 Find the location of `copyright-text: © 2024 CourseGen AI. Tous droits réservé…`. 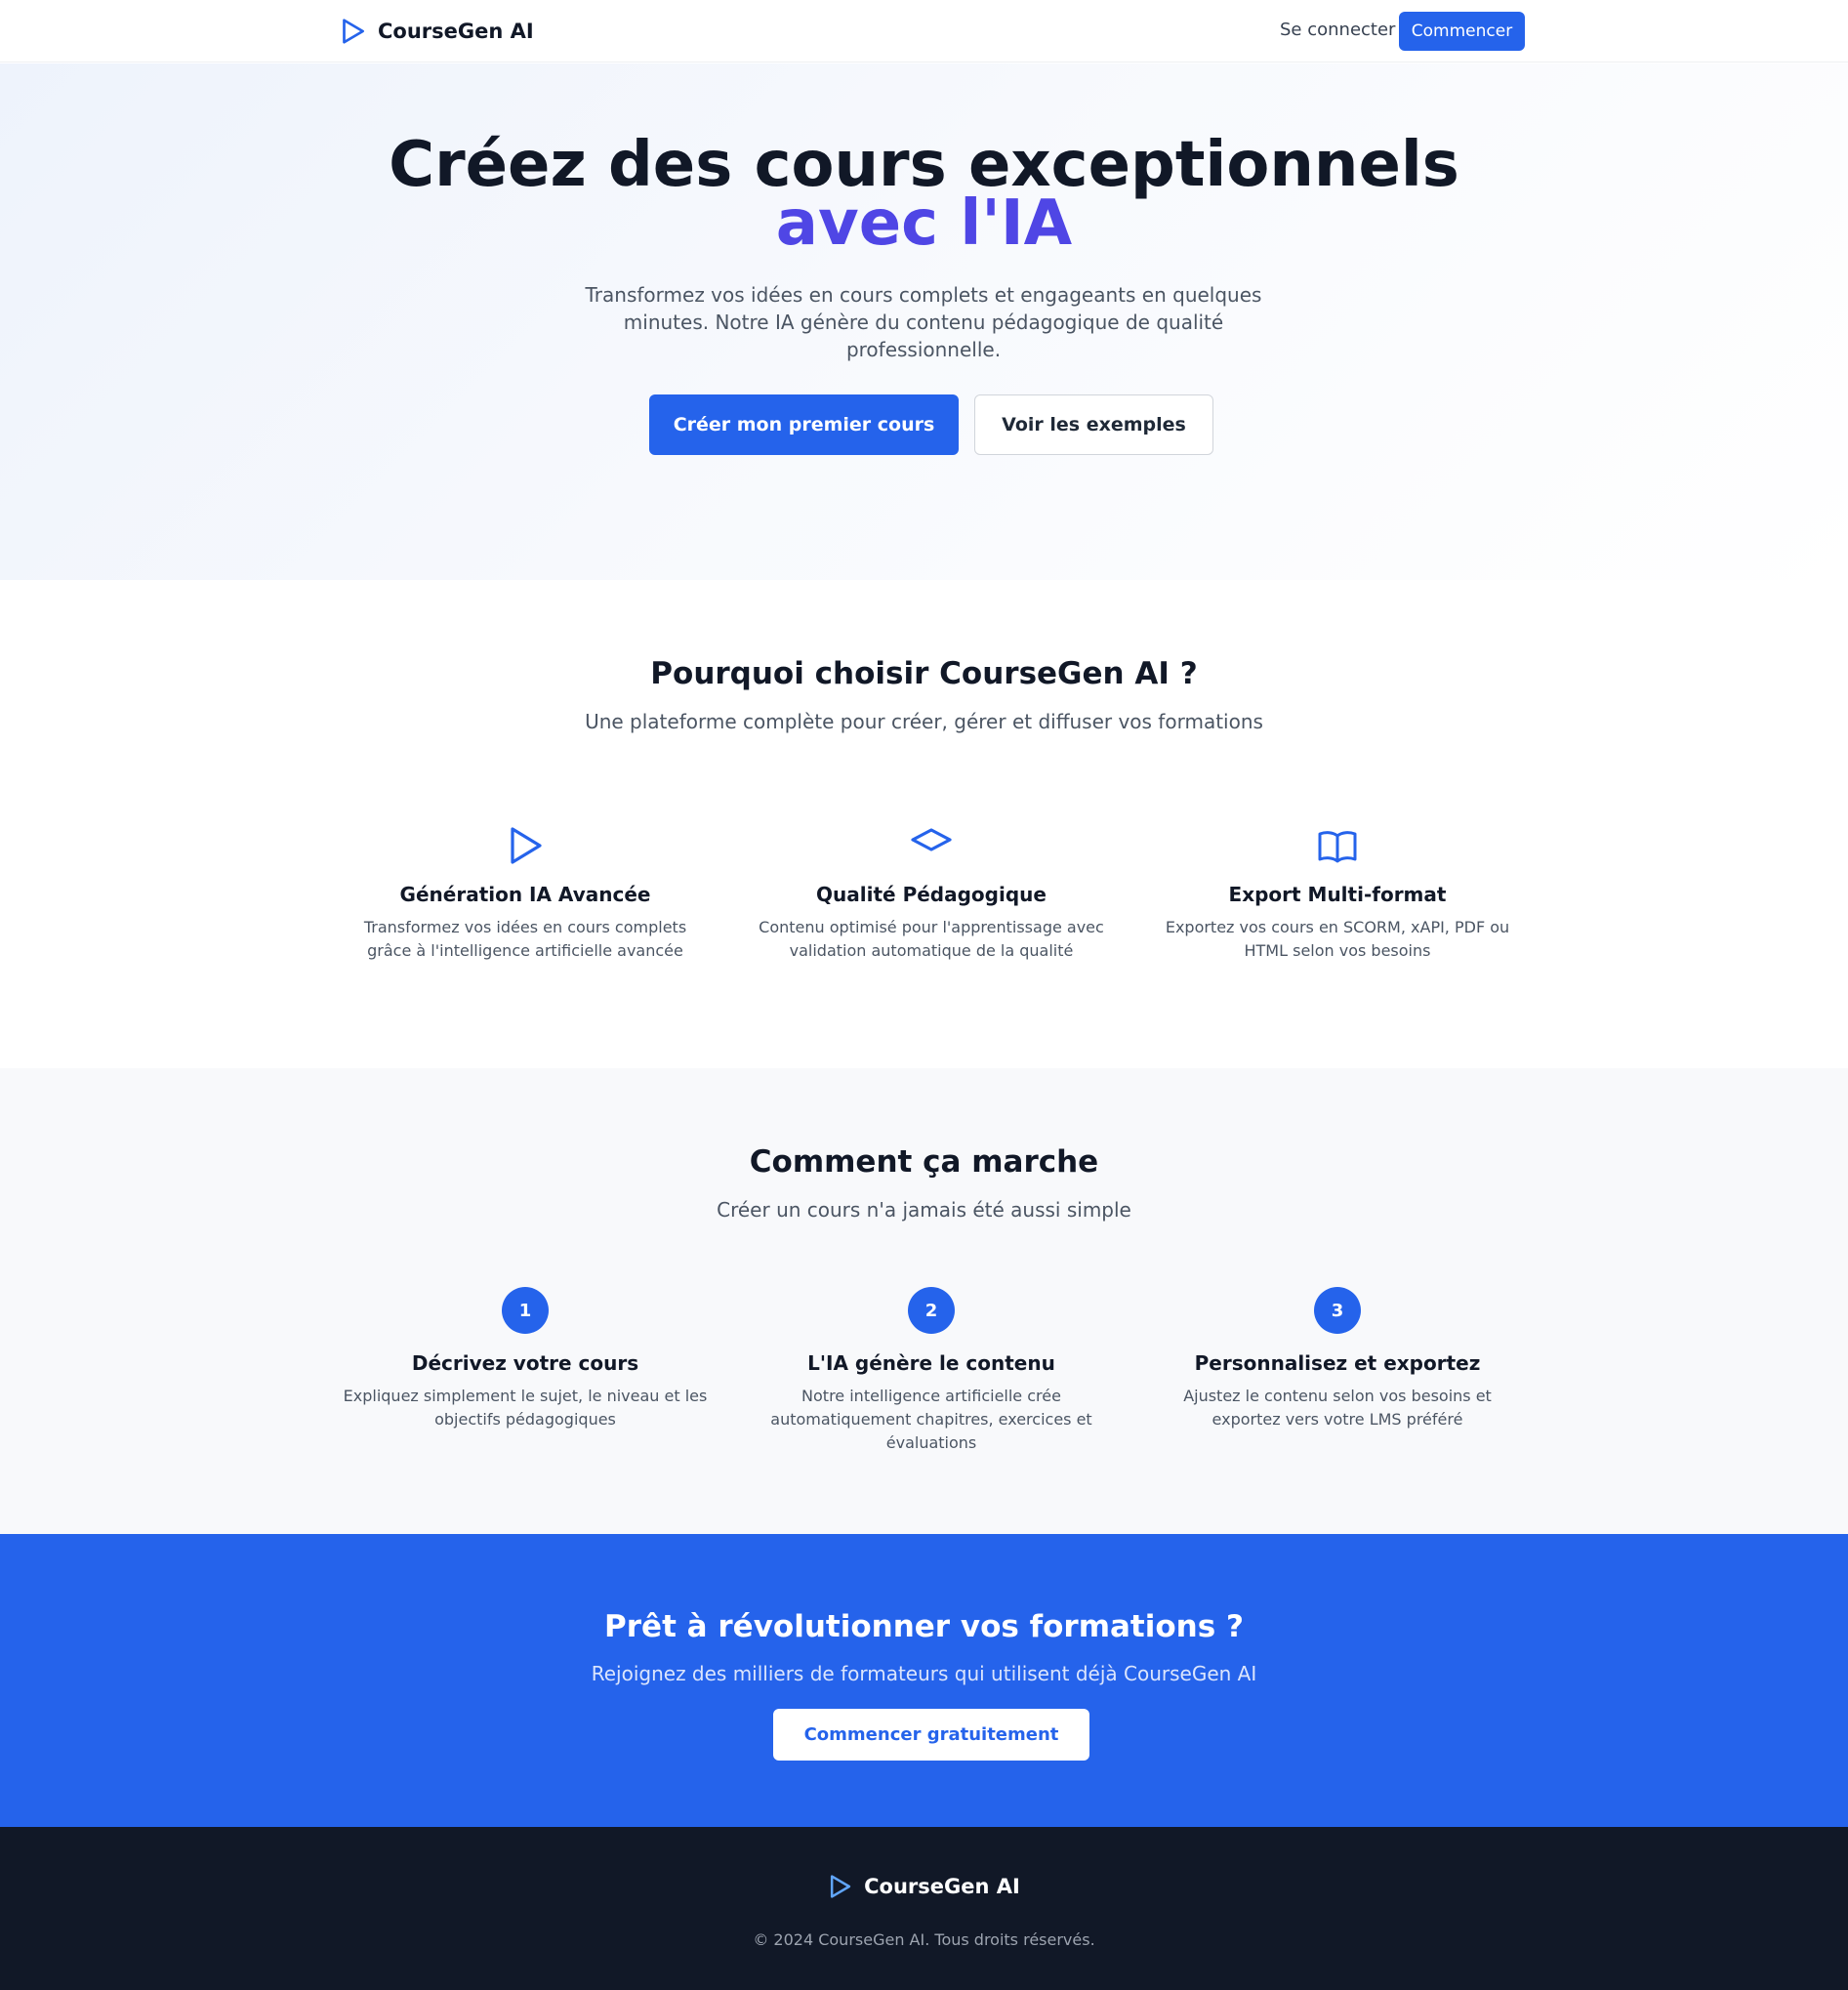

copyright-text: © 2024 CourseGen AI. Tous droits réservé… is located at coordinates (924, 1939).